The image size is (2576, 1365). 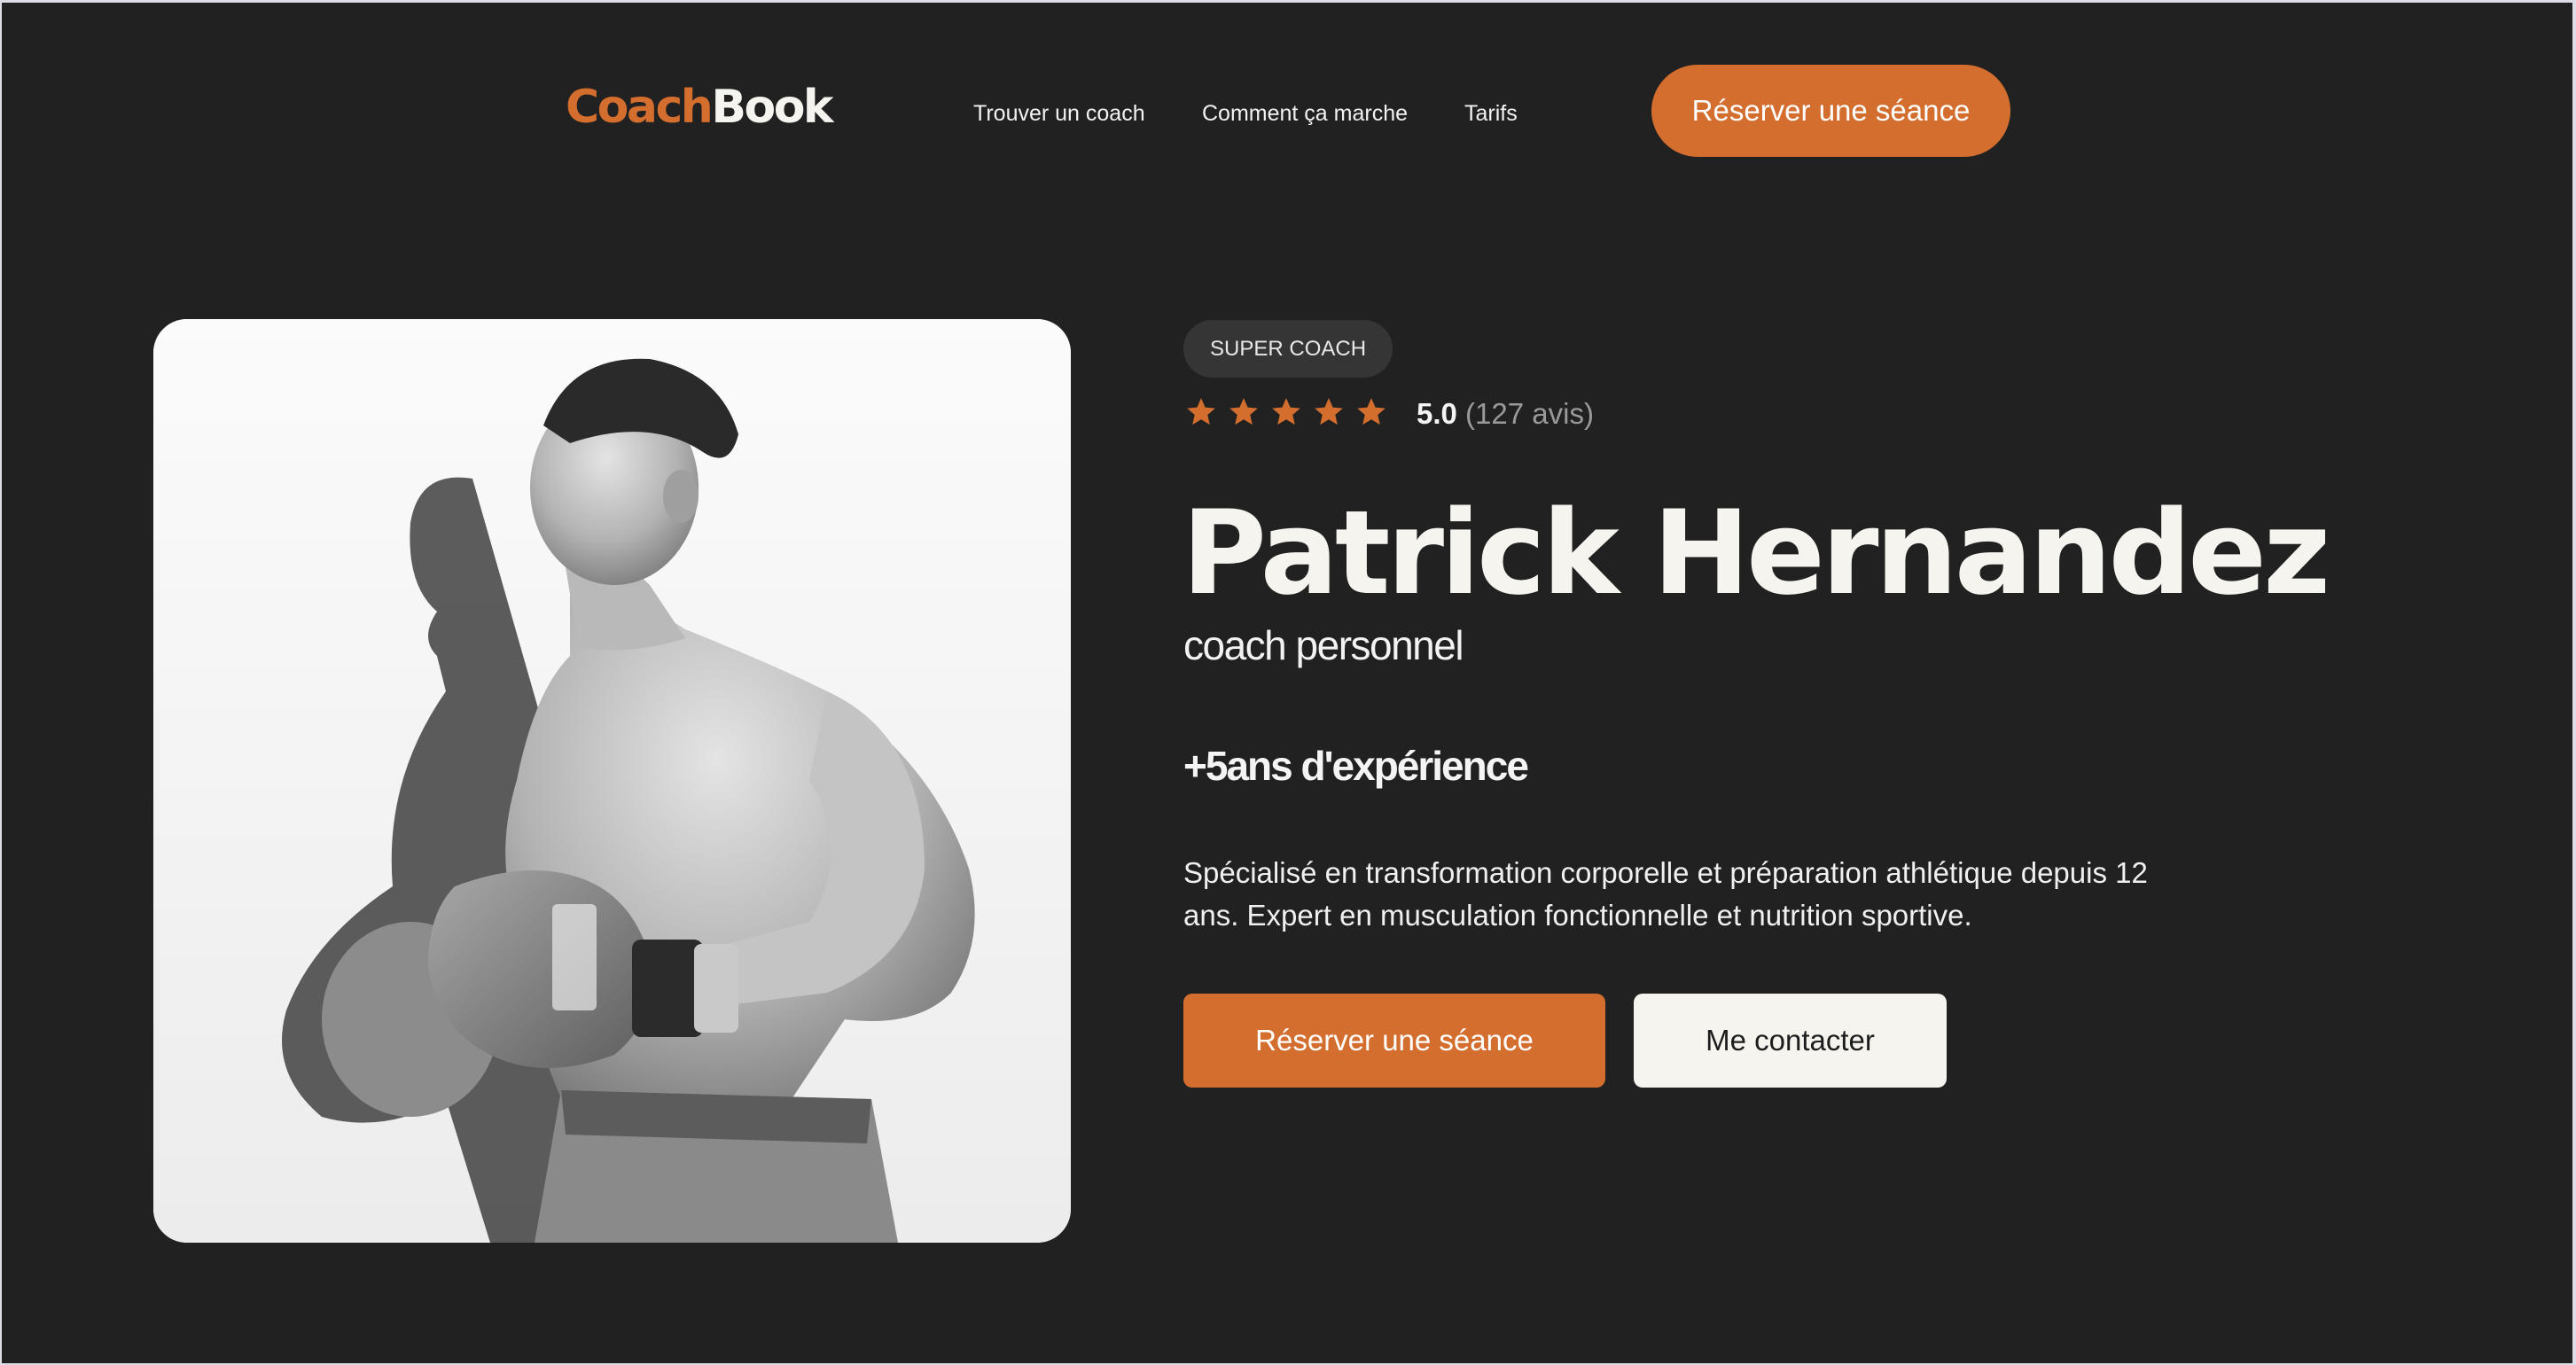 What do you see at coordinates (1323, 645) in the screenshot?
I see `coach-role: coach personnel` at bounding box center [1323, 645].